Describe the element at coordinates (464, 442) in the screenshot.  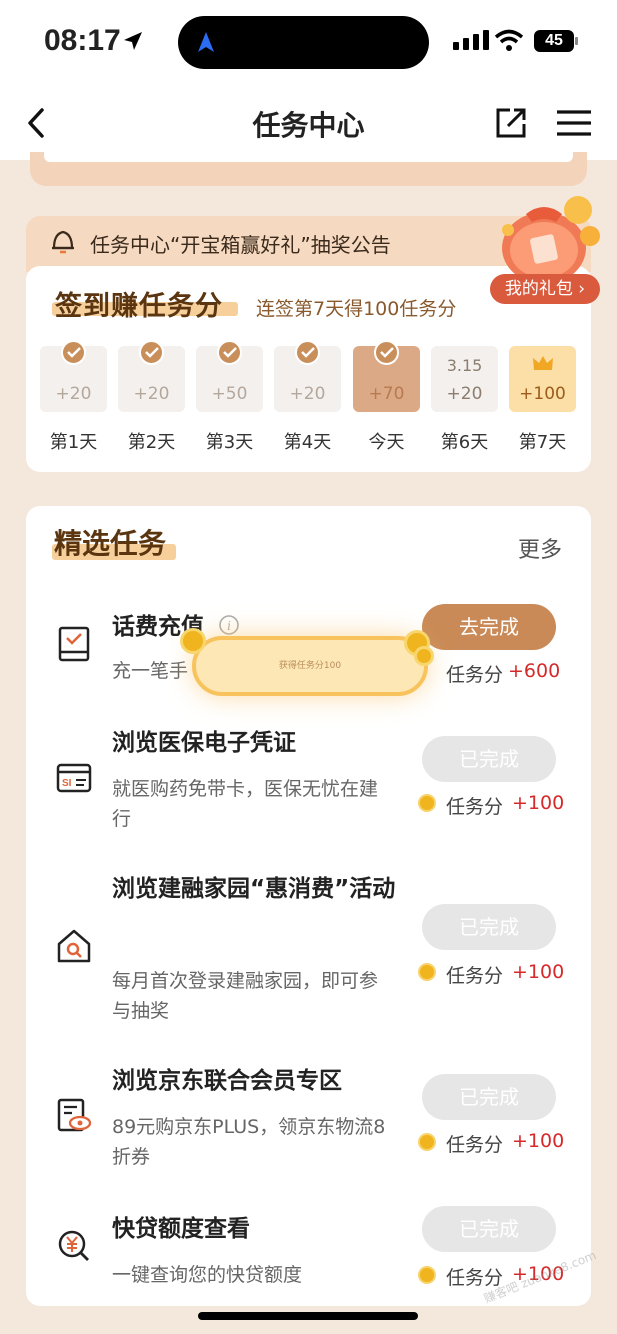
I see `day-label: 第6天` at that location.